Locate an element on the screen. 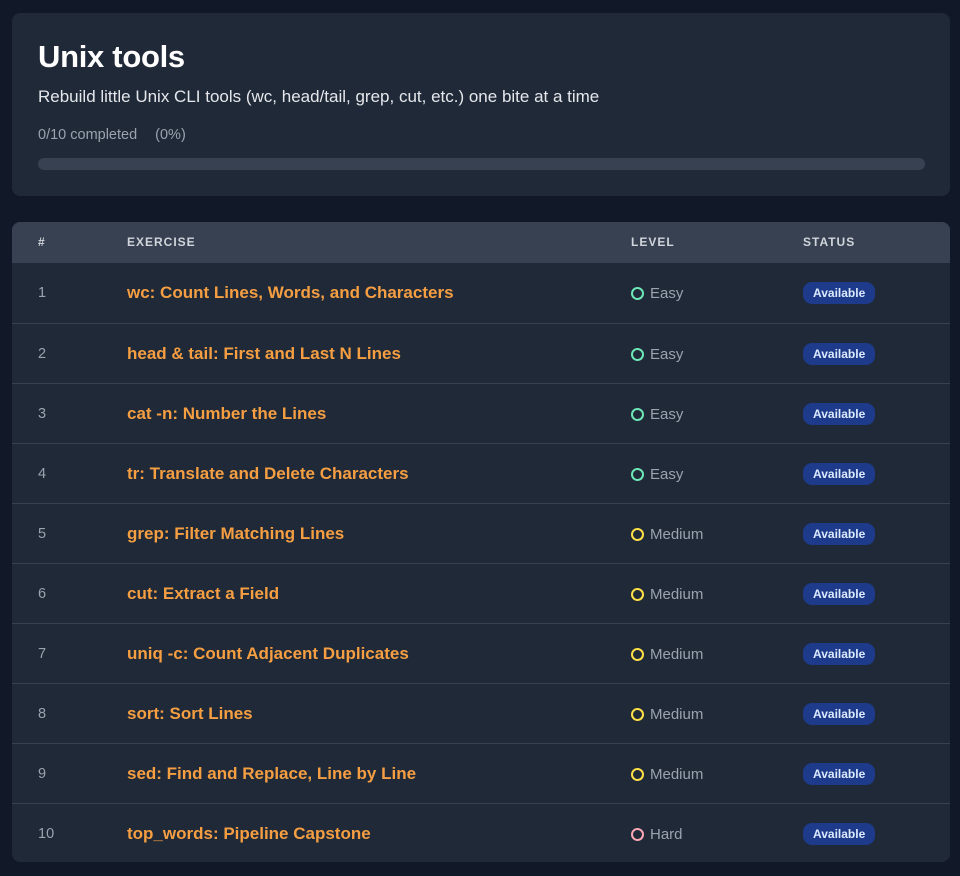 This screenshot has width=960, height=876. exercise-number: 9 is located at coordinates (42, 774).